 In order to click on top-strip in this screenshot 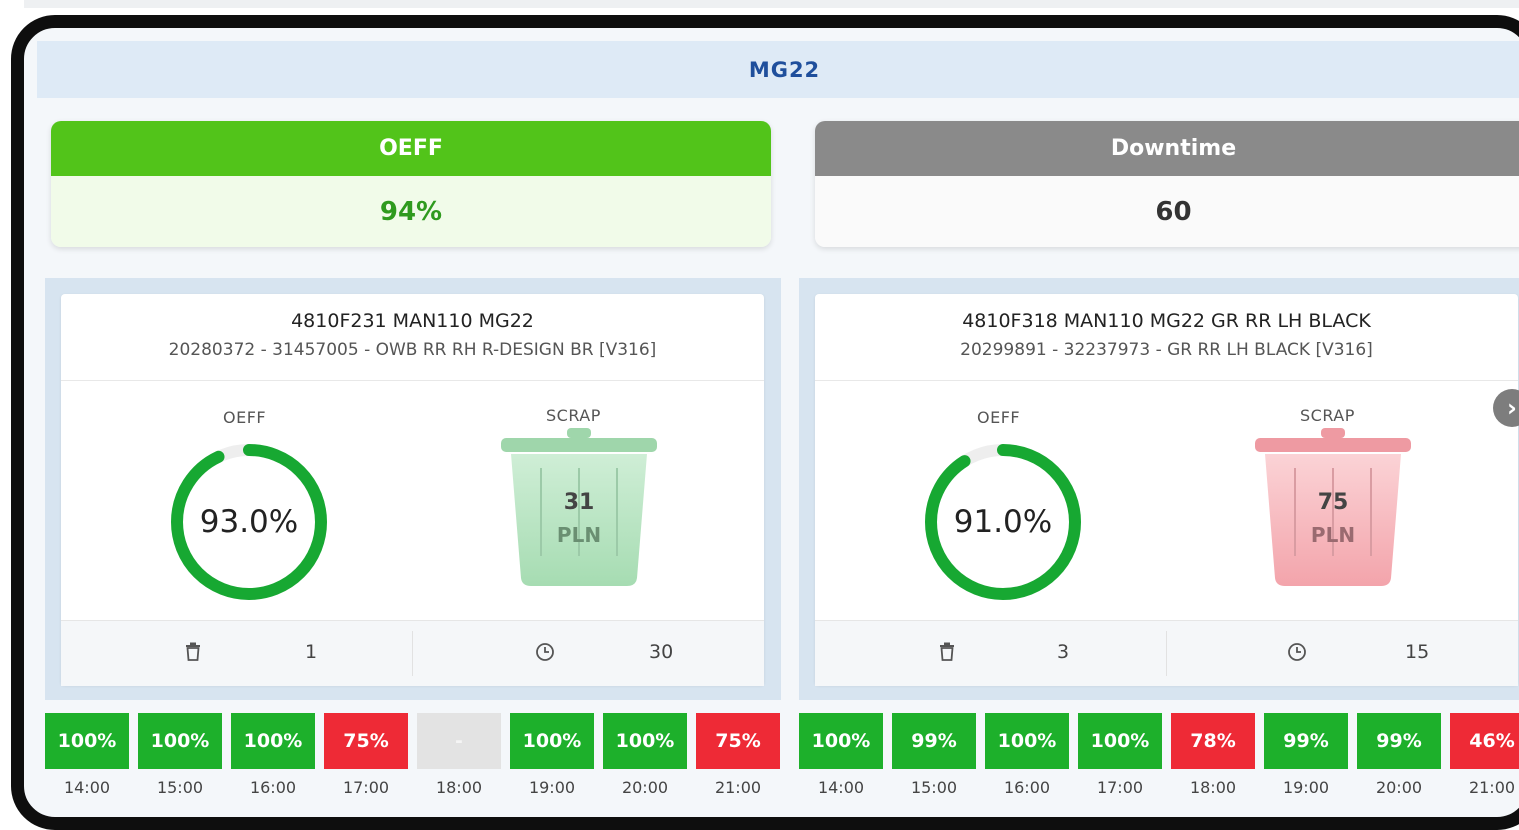, I will do `click(771, 4)`.